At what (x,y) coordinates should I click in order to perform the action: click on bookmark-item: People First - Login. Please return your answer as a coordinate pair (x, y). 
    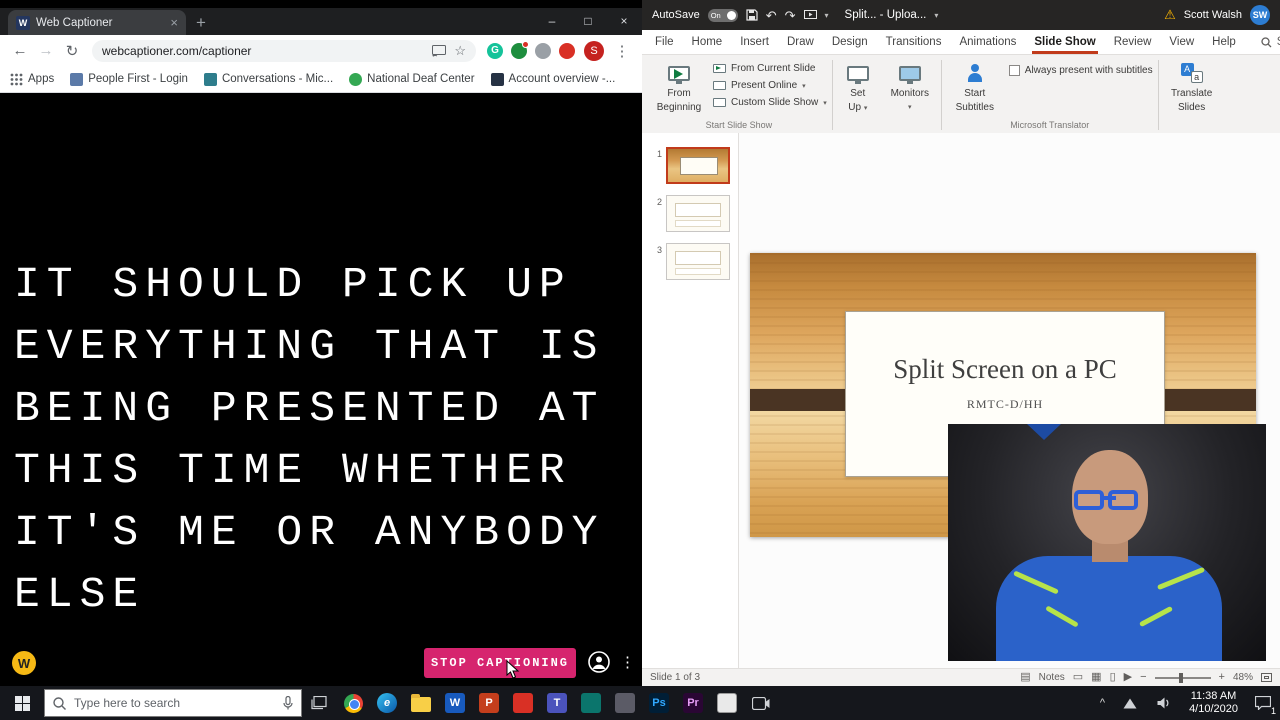
    Looking at the image, I should click on (129, 79).